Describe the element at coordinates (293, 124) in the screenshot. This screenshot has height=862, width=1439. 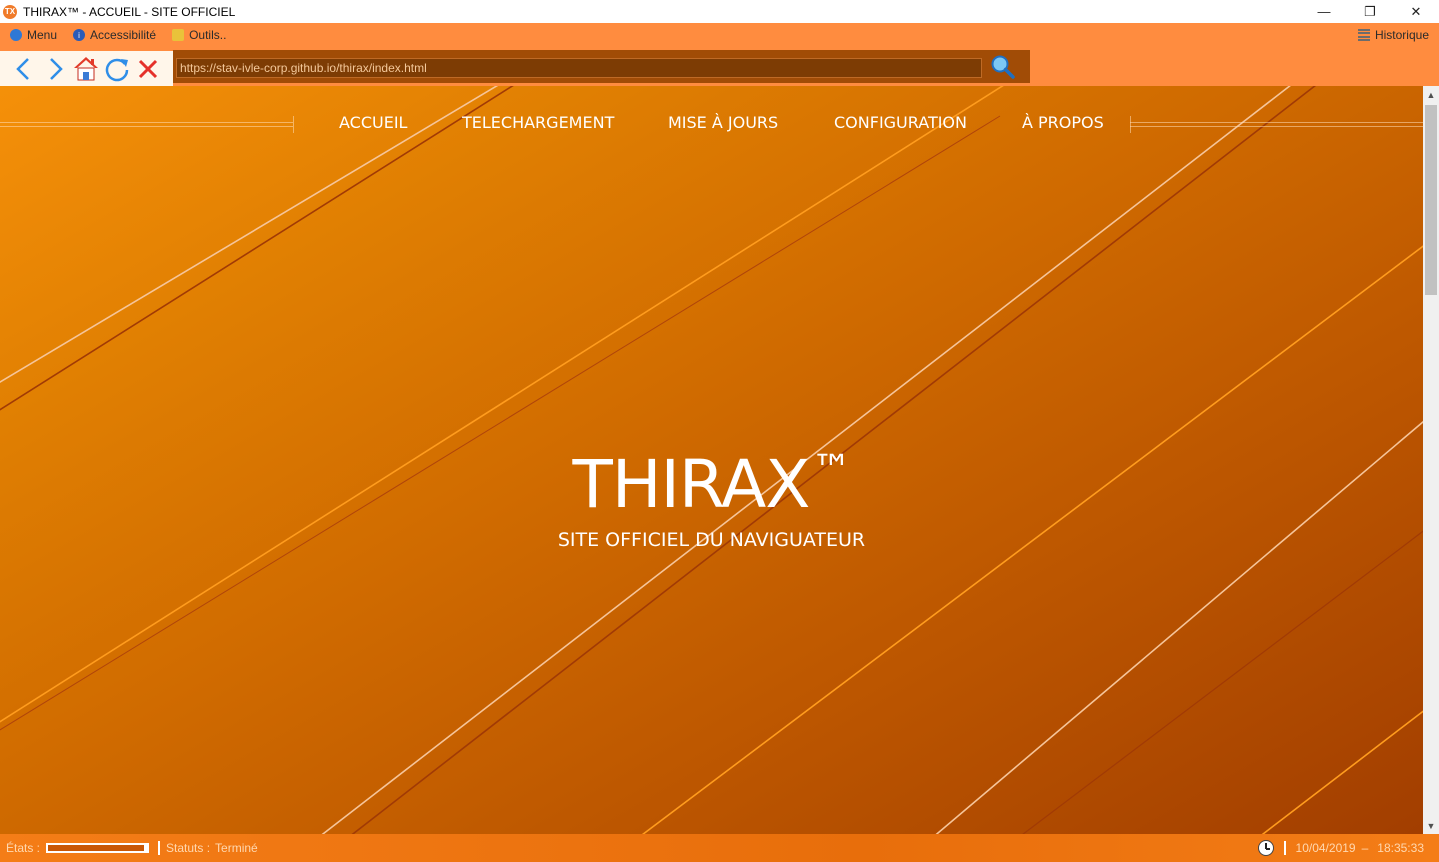
I see `nav-rule-cap` at that location.